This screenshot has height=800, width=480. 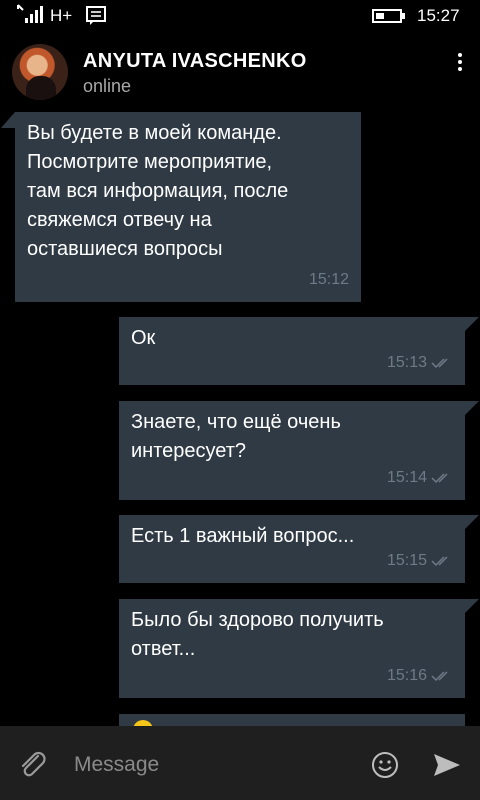 What do you see at coordinates (406, 675) in the screenshot?
I see `message-time: 15:16` at bounding box center [406, 675].